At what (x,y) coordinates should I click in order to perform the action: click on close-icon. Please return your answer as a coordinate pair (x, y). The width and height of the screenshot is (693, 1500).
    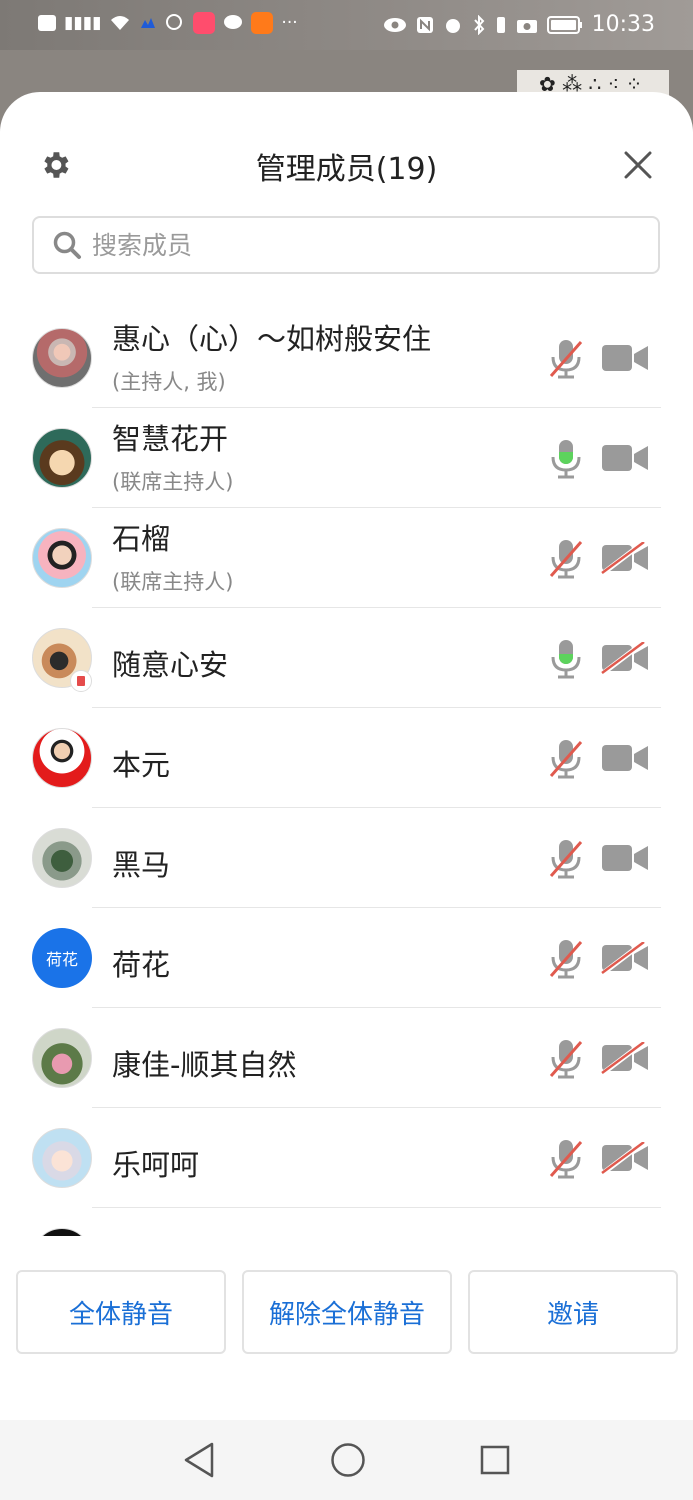
    Looking at the image, I should click on (638, 165).